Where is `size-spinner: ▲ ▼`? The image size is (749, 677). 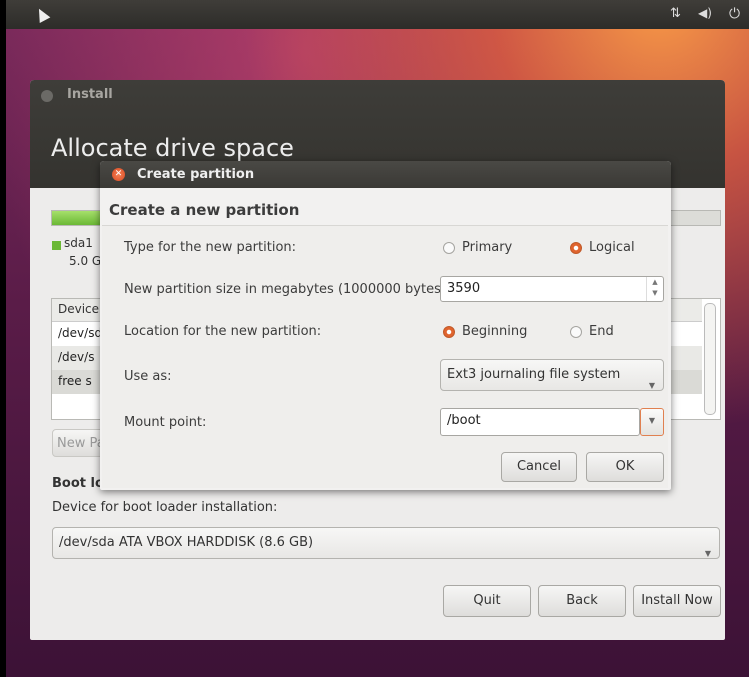
size-spinner: ▲ ▼ is located at coordinates (654, 289).